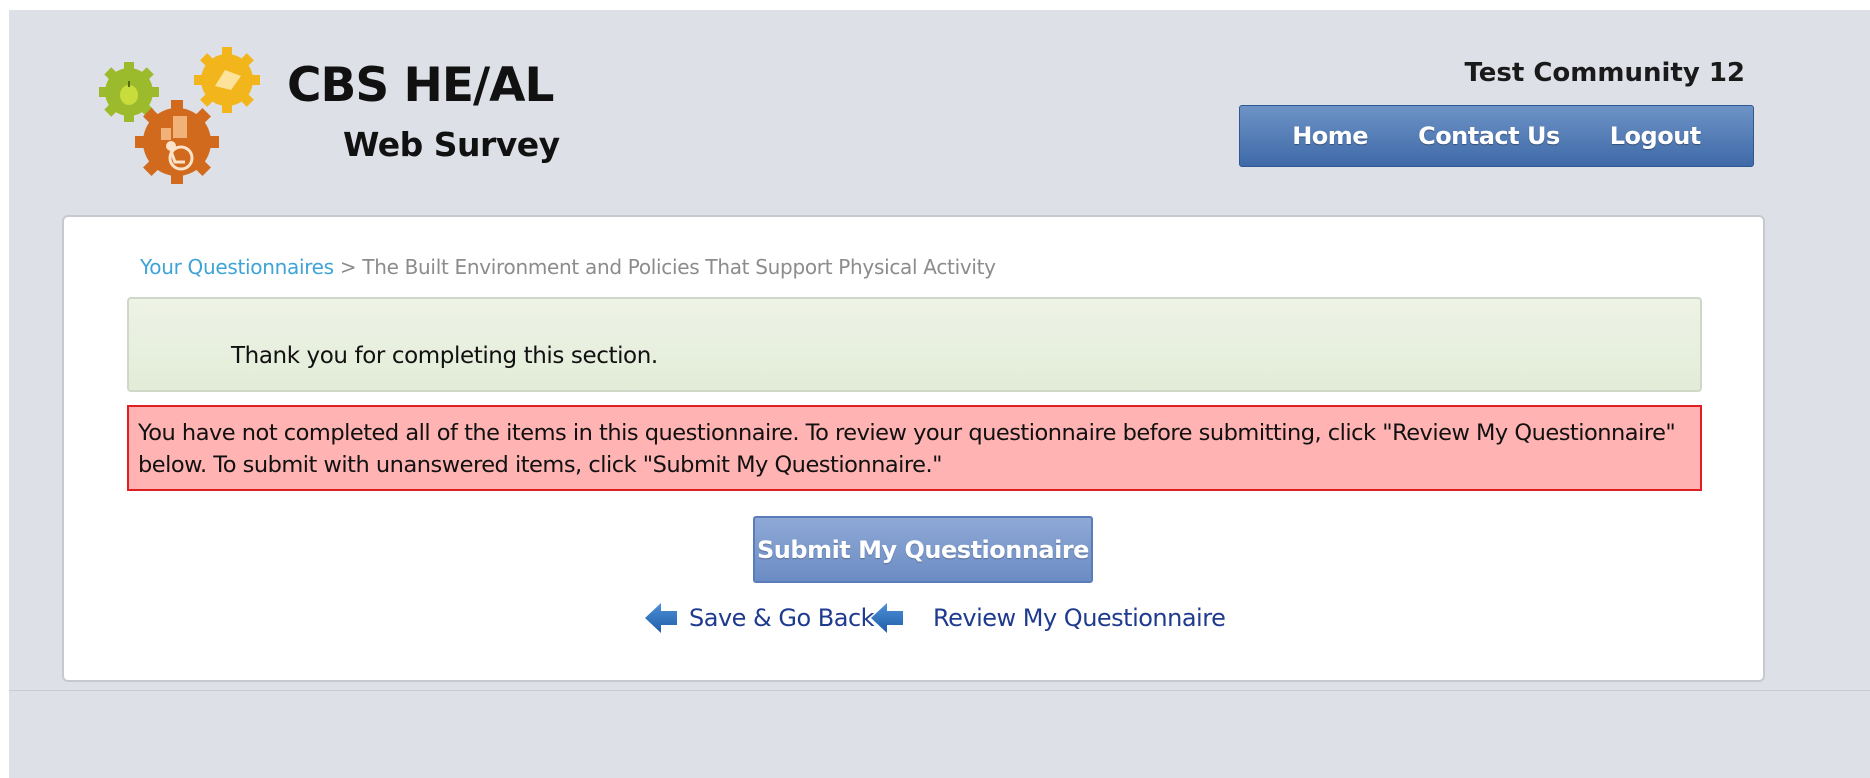 This screenshot has width=1870, height=778. What do you see at coordinates (1604, 73) in the screenshot?
I see `community-name: Test Community 12` at bounding box center [1604, 73].